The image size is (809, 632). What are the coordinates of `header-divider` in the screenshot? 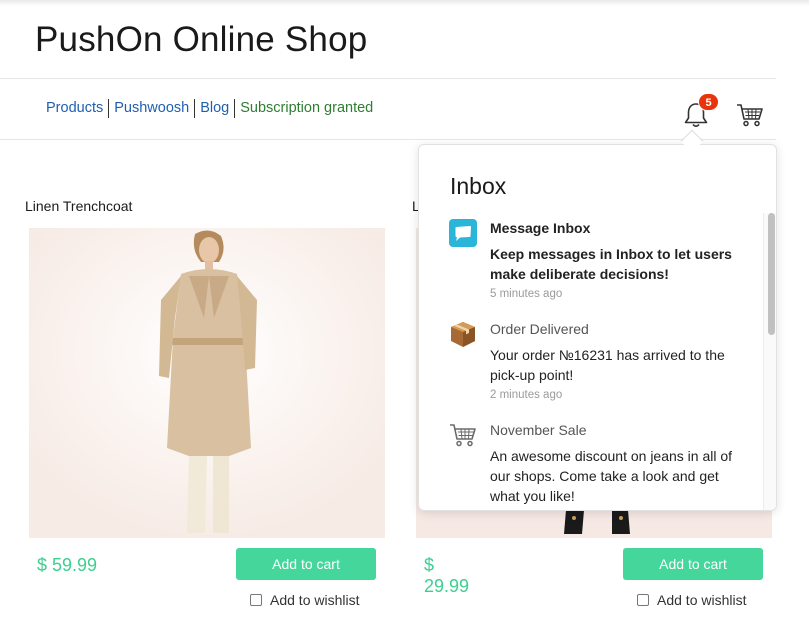 It's located at (388, 78).